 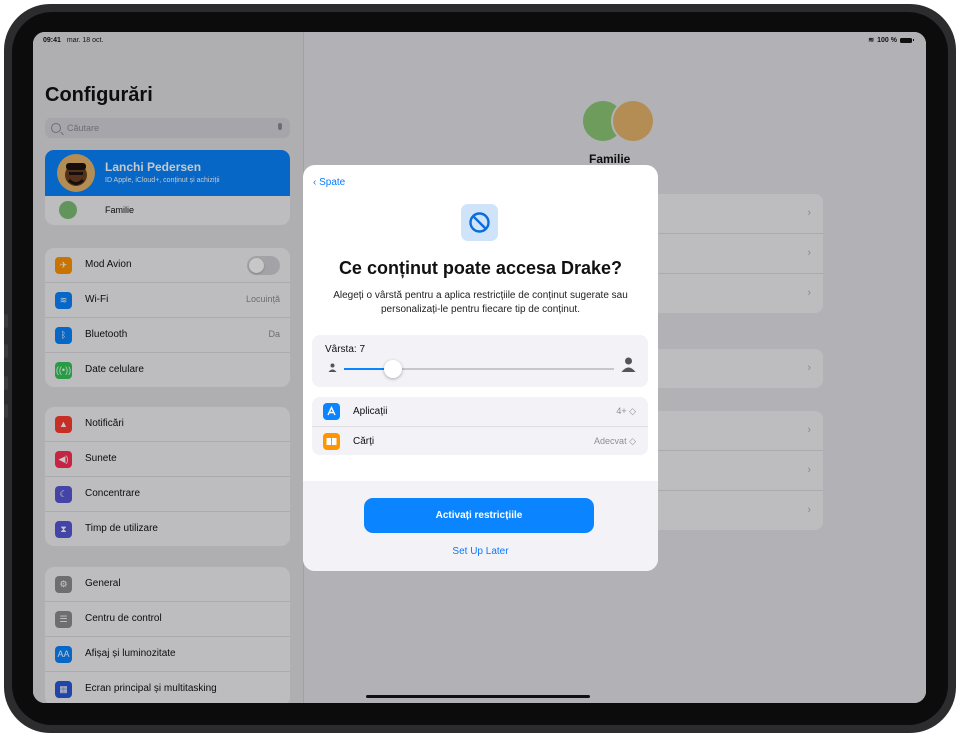 What do you see at coordinates (345, 349) in the screenshot?
I see `age-label: Vârsta: 7` at bounding box center [345, 349].